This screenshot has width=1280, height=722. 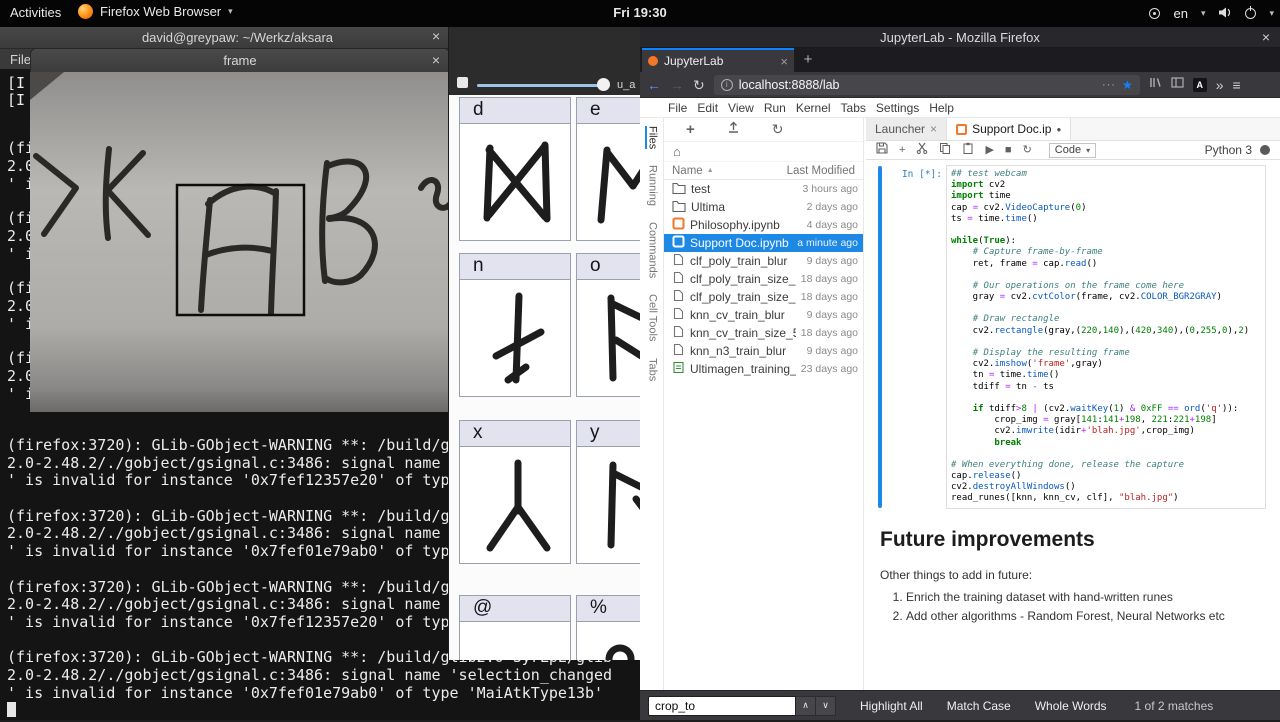 I want to click on bookmark-star-icon: ★, so click(x=1127, y=85).